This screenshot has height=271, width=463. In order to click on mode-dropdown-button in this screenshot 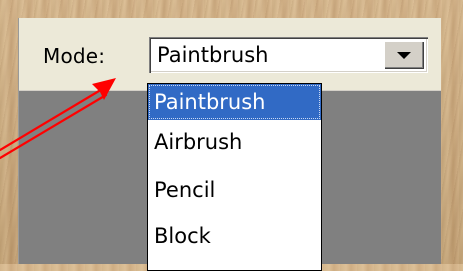, I will do `click(404, 55)`.